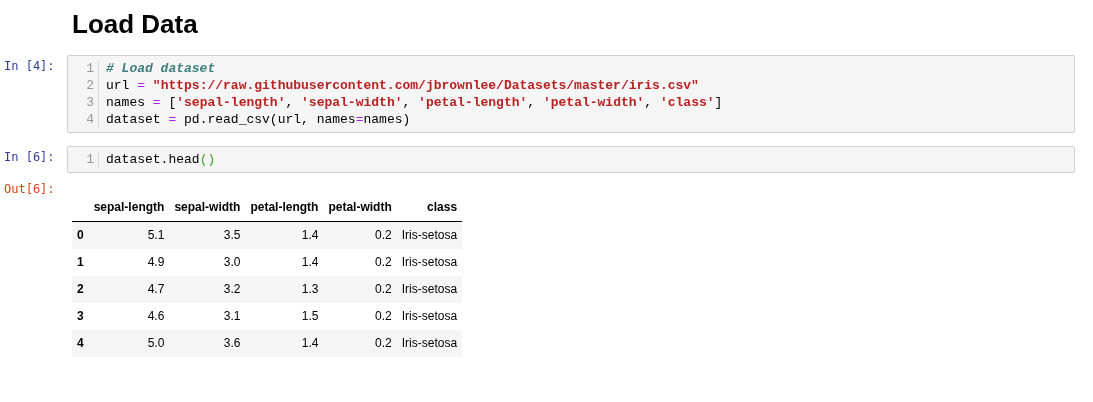 The width and height of the screenshot is (1093, 402). What do you see at coordinates (571, 159) in the screenshot?
I see `code-cell: 1 dataset.head()` at bounding box center [571, 159].